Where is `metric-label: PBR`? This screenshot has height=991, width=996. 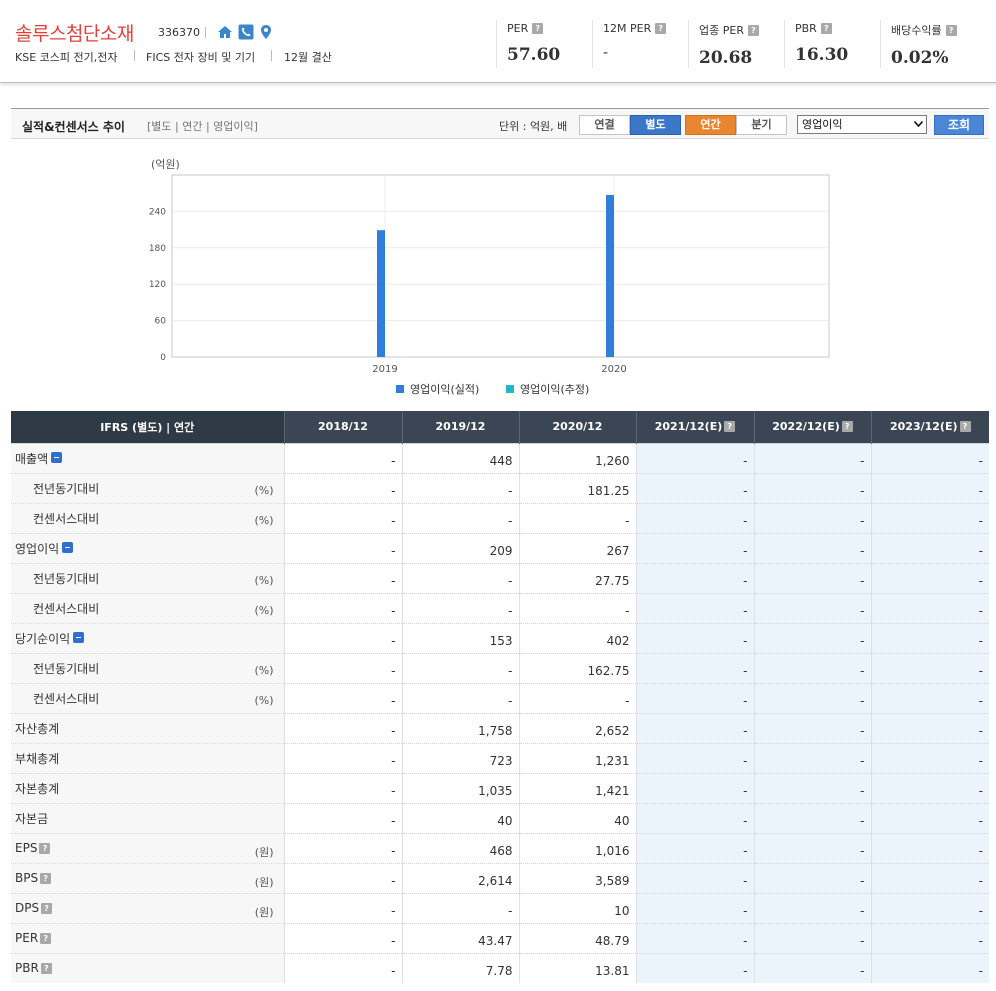
metric-label: PBR is located at coordinates (806, 28).